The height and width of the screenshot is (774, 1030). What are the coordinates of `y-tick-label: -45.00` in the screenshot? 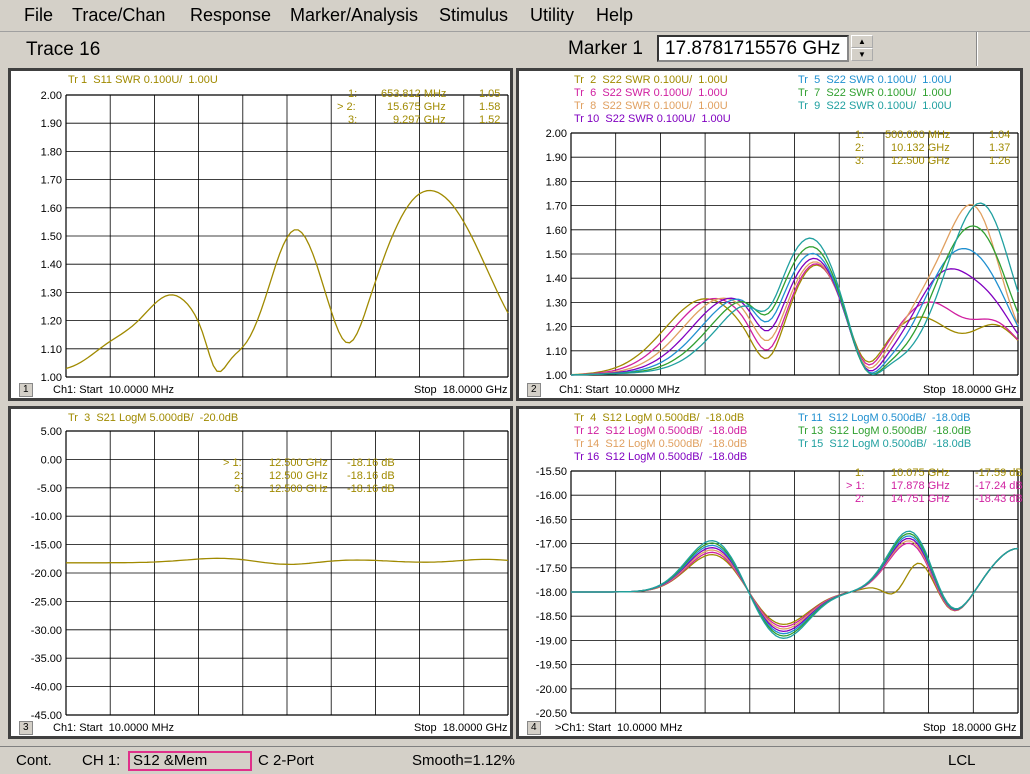 It's located at (46, 716).